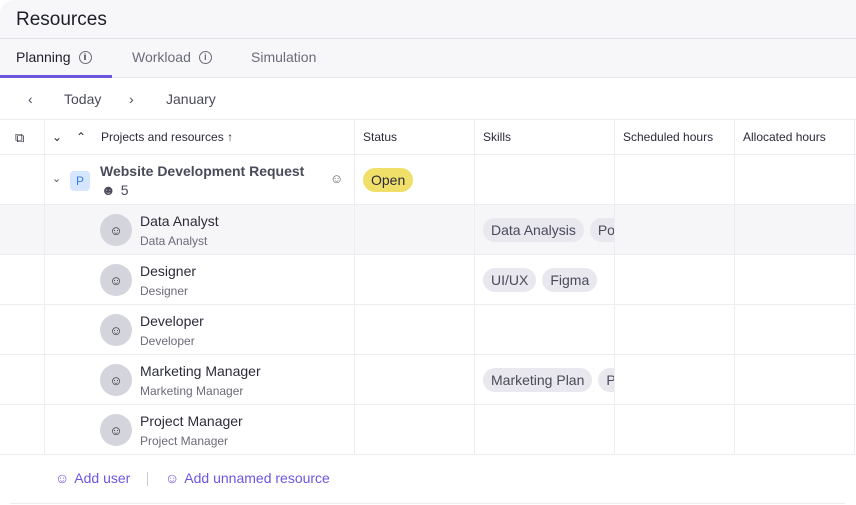 Image resolution: width=856 pixels, height=505 pixels. Describe the element at coordinates (497, 137) in the screenshot. I see `column-skills: Skills` at that location.